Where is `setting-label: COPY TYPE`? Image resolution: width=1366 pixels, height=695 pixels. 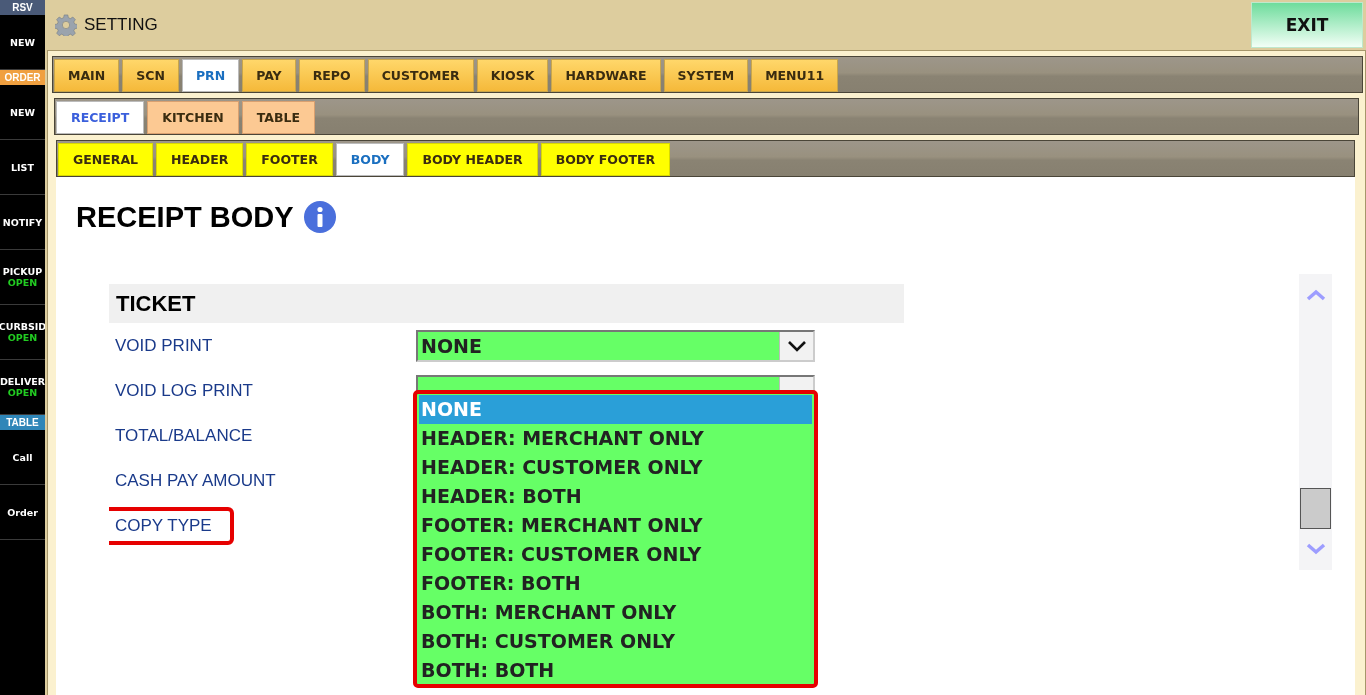
setting-label: COPY TYPE is located at coordinates (171, 525).